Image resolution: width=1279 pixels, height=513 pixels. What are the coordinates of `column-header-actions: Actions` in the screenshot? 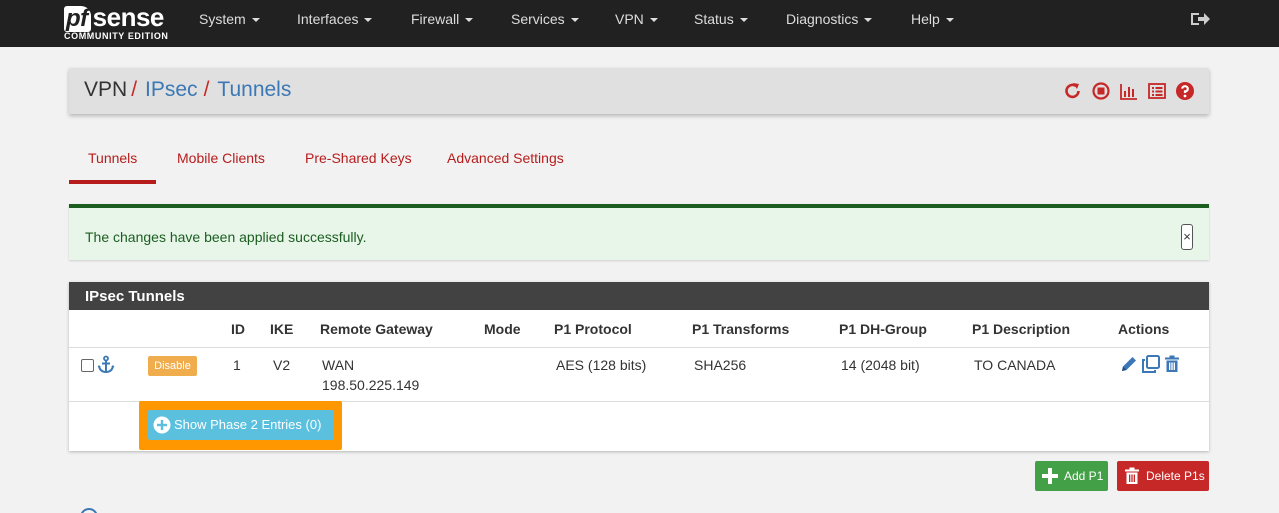 It's located at (1144, 329).